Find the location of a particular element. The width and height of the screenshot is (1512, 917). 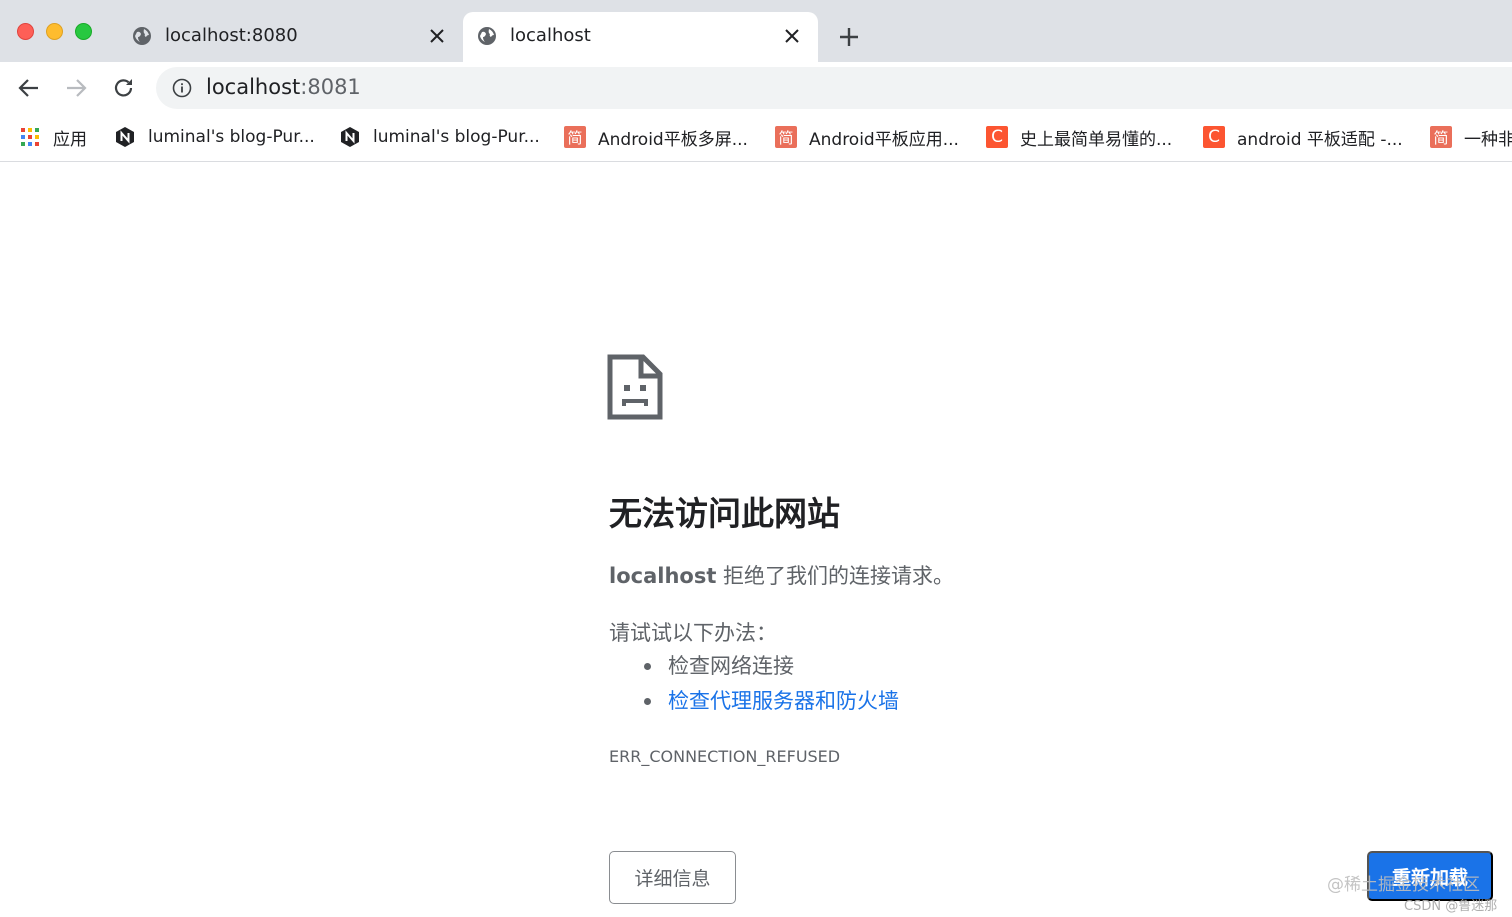

back-button is located at coordinates (29, 88).